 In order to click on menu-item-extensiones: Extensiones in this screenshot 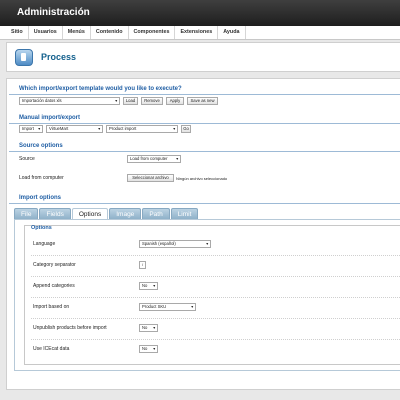, I will do `click(197, 32)`.